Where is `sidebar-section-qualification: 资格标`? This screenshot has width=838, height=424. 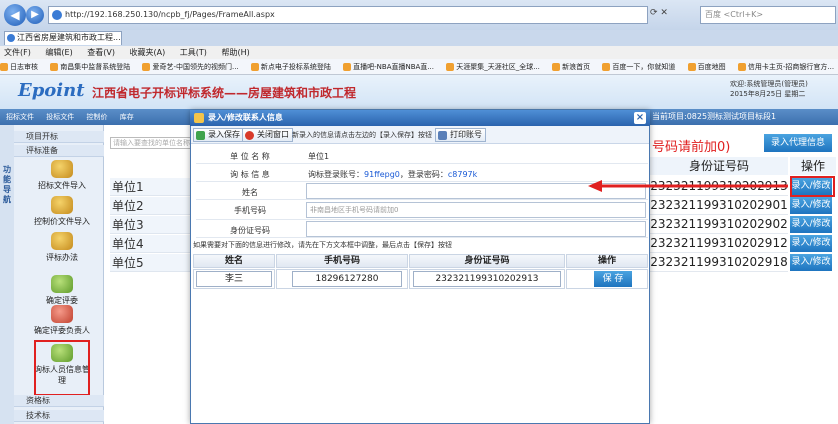
sidebar-section-qualification: 资格标 is located at coordinates (59, 401).